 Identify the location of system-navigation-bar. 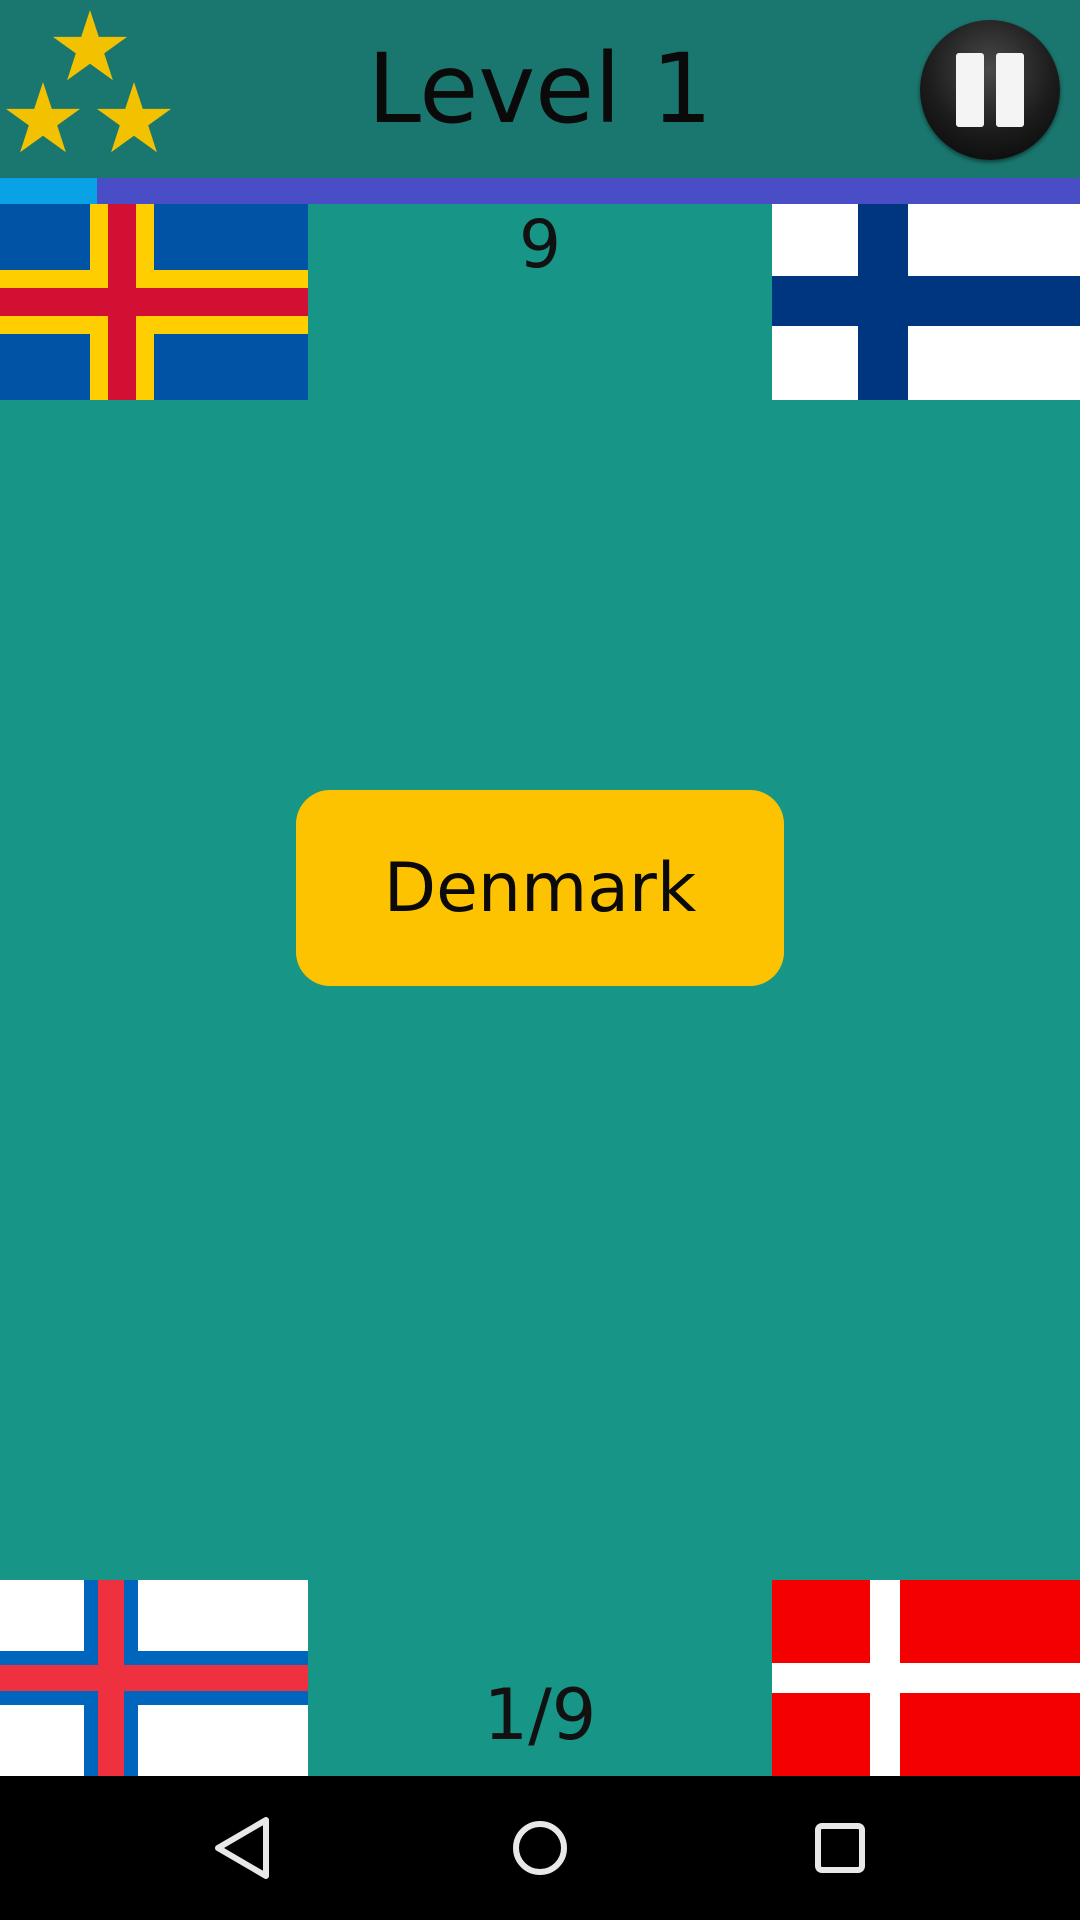
(540, 1848).